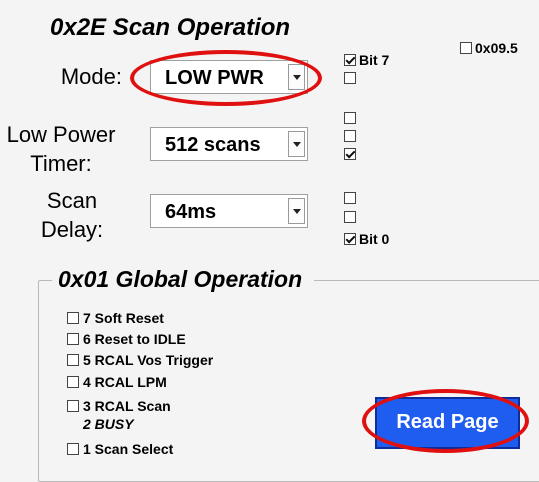 The width and height of the screenshot is (539, 482). I want to click on global-op-label: 1 Scan Select, so click(128, 449).